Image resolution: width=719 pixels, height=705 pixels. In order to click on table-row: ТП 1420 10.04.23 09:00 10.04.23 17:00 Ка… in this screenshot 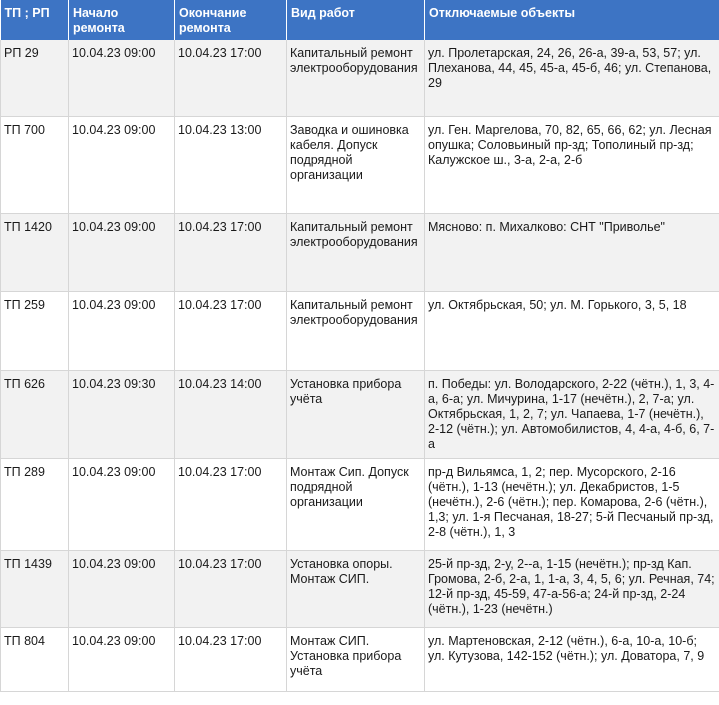, I will do `click(359, 252)`.